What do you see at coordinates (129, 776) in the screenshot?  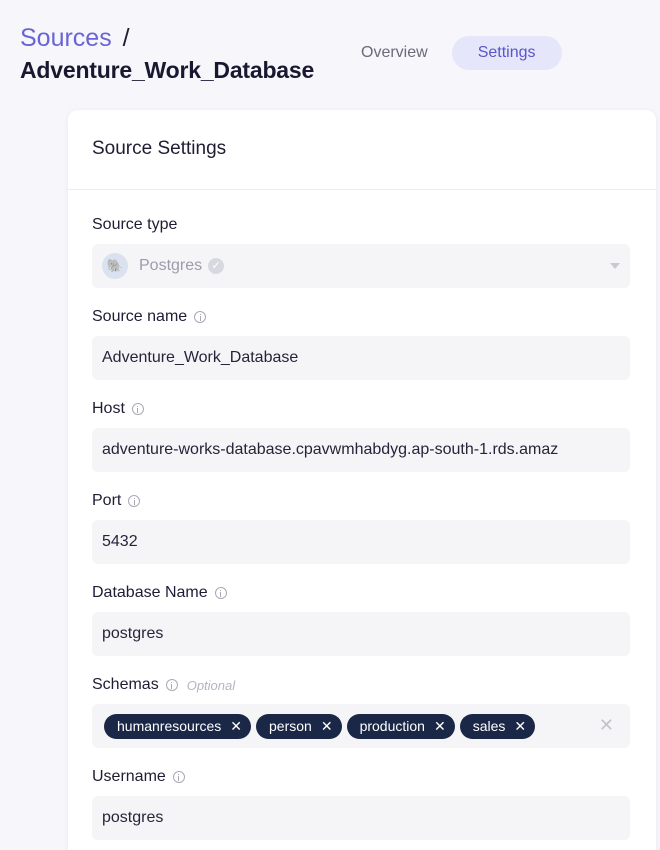 I see `username-label: Username` at bounding box center [129, 776].